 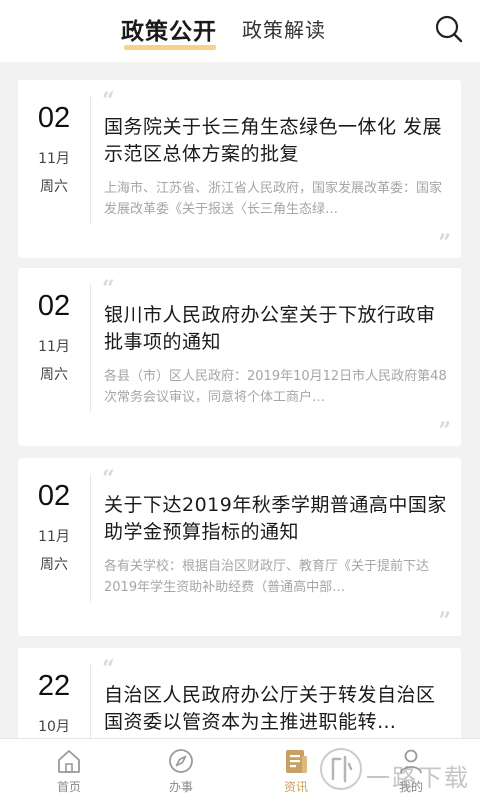 I want to click on nav-services: 办事, so click(x=181, y=769).